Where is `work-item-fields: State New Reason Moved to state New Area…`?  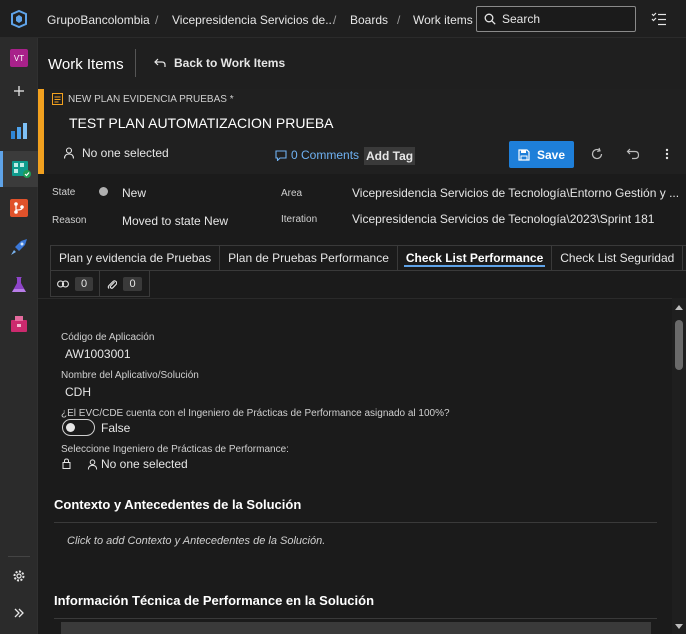
work-item-fields: State New Reason Moved to state New Area… is located at coordinates (362, 204).